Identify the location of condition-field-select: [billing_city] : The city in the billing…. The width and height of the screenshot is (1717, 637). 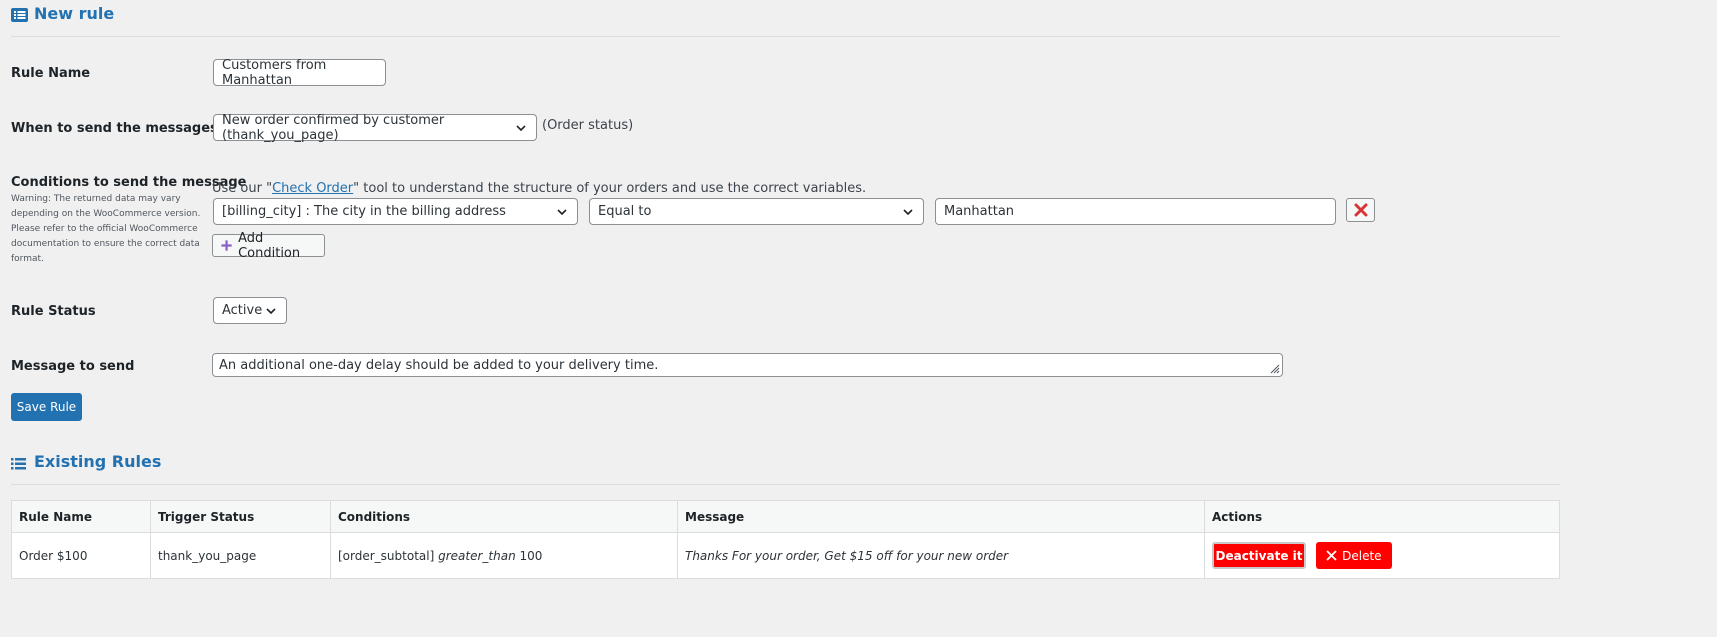
(395, 211).